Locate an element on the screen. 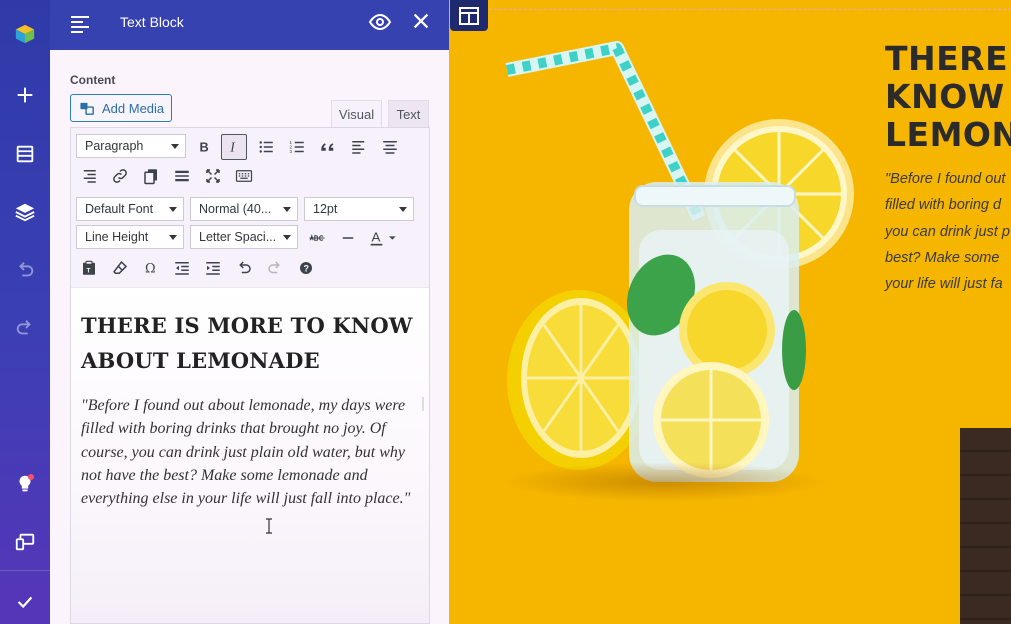  font-family-value: Default Font is located at coordinates (119, 209).